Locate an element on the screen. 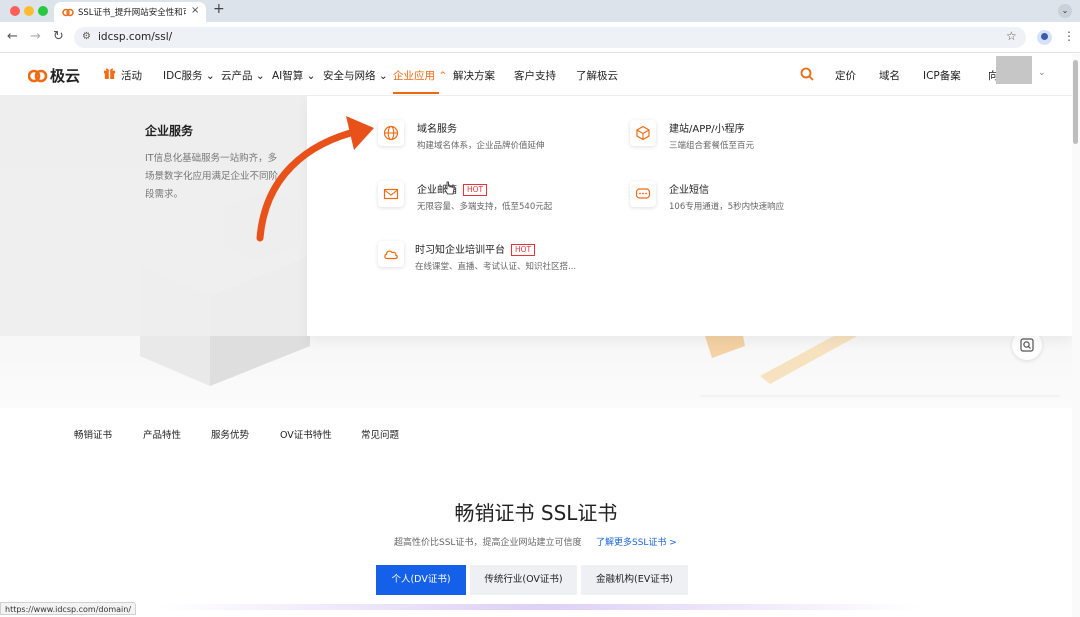  nav-pricing: 定价 is located at coordinates (845, 75).